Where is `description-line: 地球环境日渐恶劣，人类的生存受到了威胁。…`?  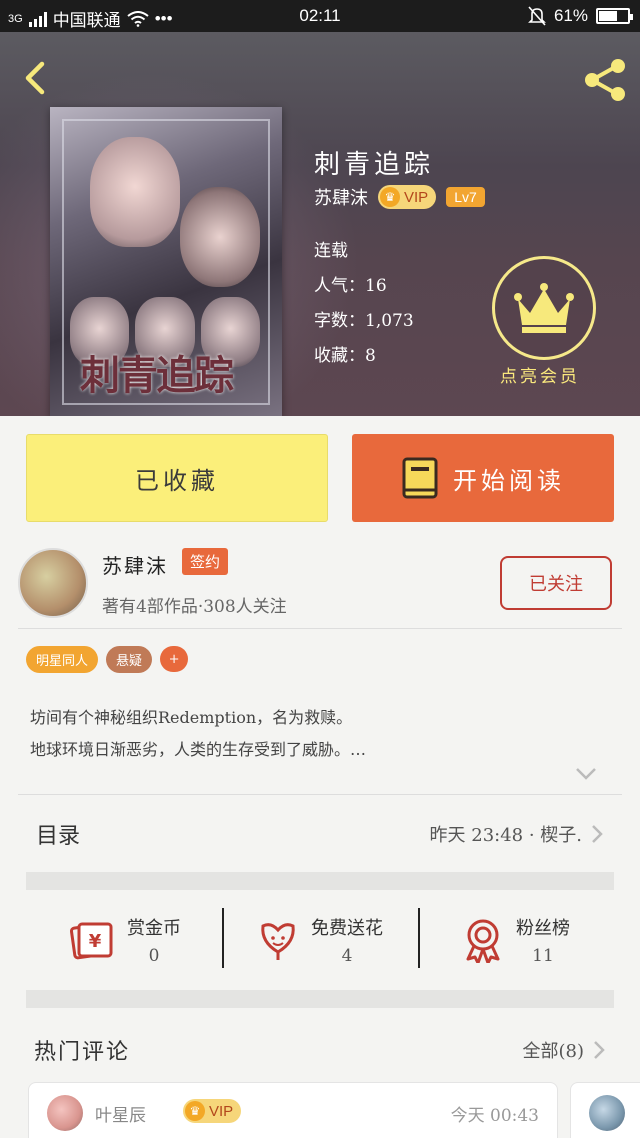
description-line: 地球环境日渐恶劣，人类的生存受到了威胁。… is located at coordinates (198, 749).